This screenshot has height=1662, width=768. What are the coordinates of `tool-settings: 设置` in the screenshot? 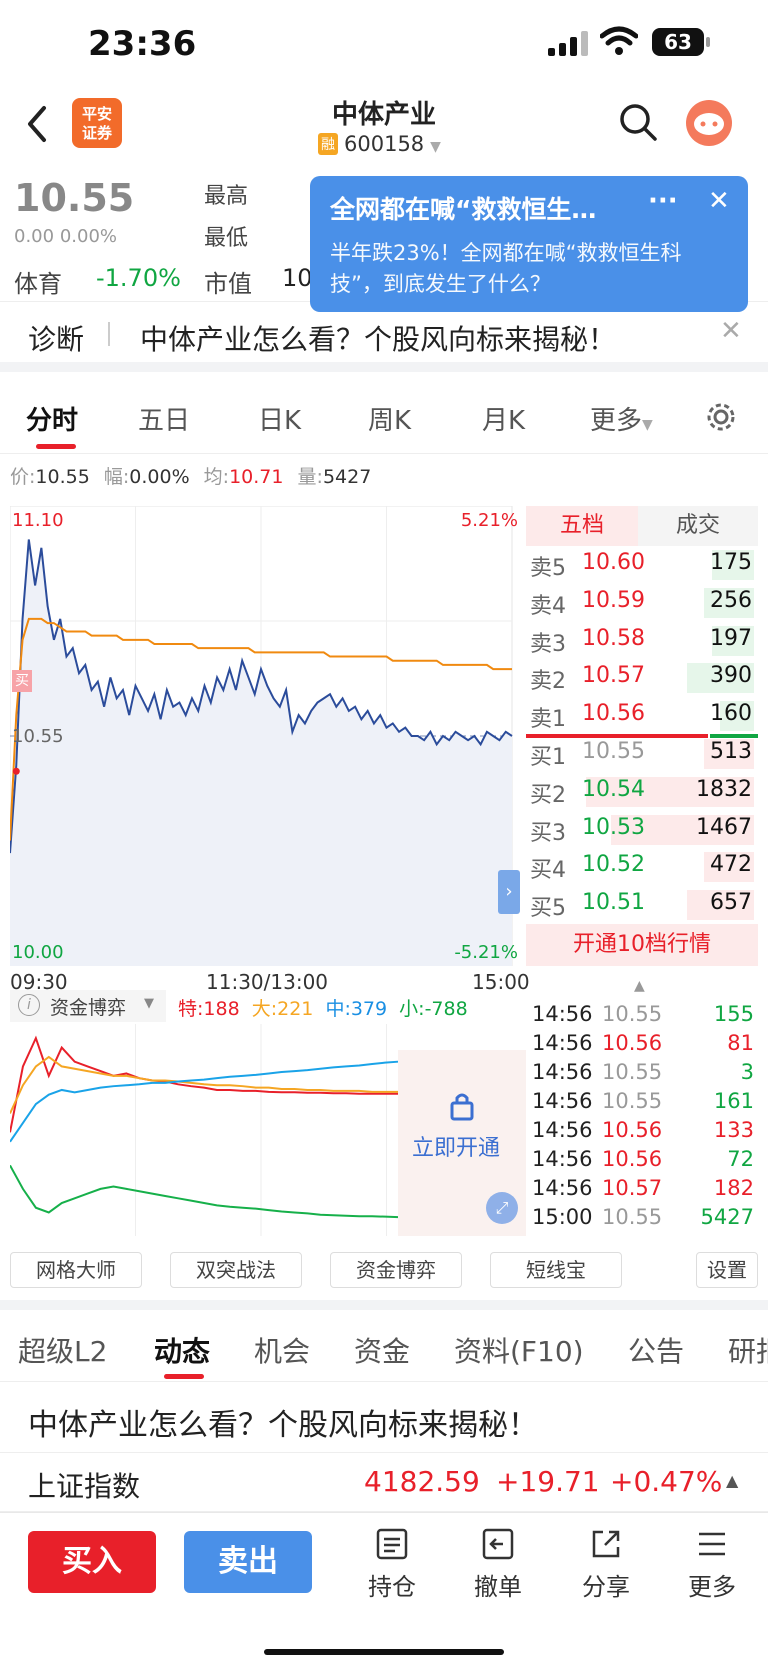 It's located at (727, 1270).